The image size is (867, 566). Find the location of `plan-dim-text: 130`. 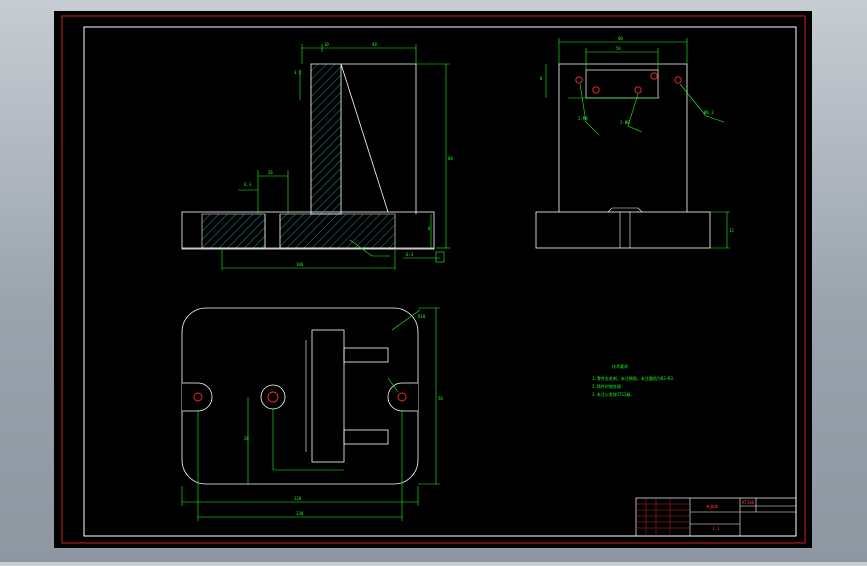

plan-dim-text: 130 is located at coordinates (300, 513).